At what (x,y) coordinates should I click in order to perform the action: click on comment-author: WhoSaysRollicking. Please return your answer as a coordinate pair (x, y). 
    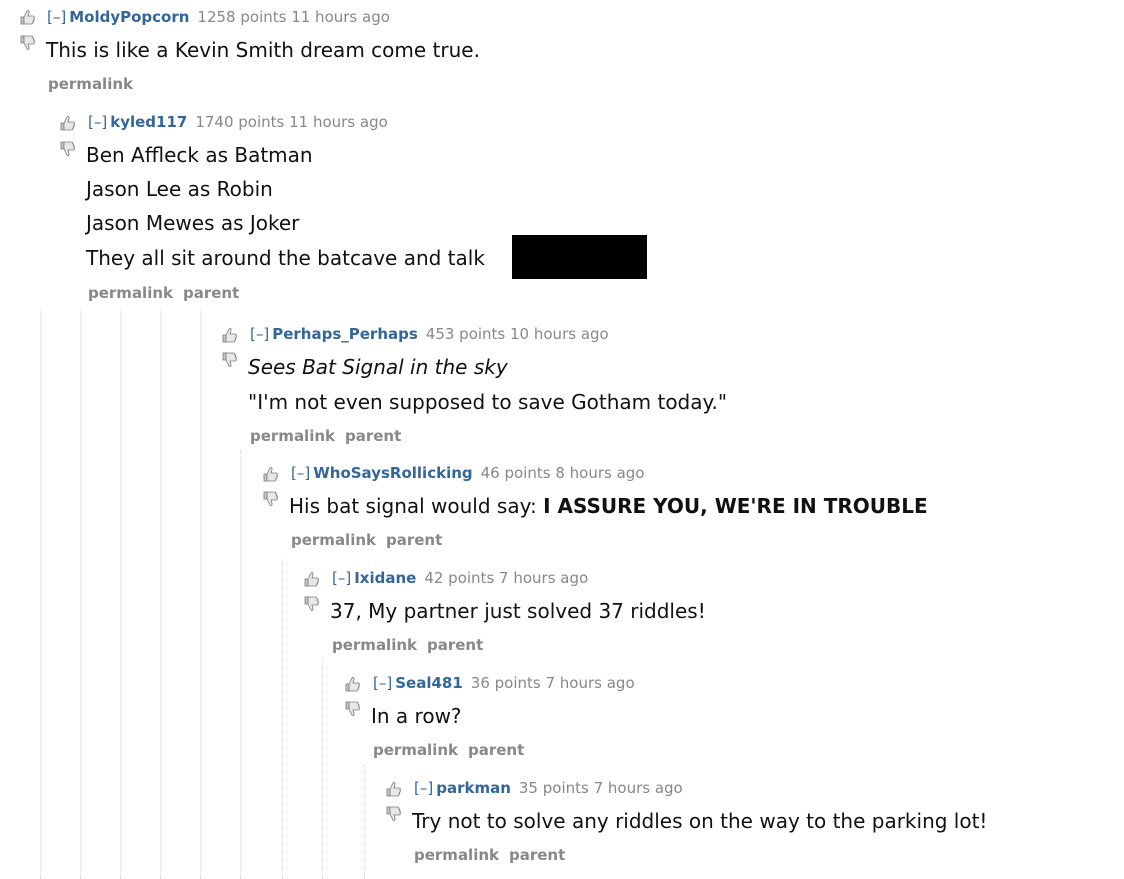
    Looking at the image, I should click on (392, 473).